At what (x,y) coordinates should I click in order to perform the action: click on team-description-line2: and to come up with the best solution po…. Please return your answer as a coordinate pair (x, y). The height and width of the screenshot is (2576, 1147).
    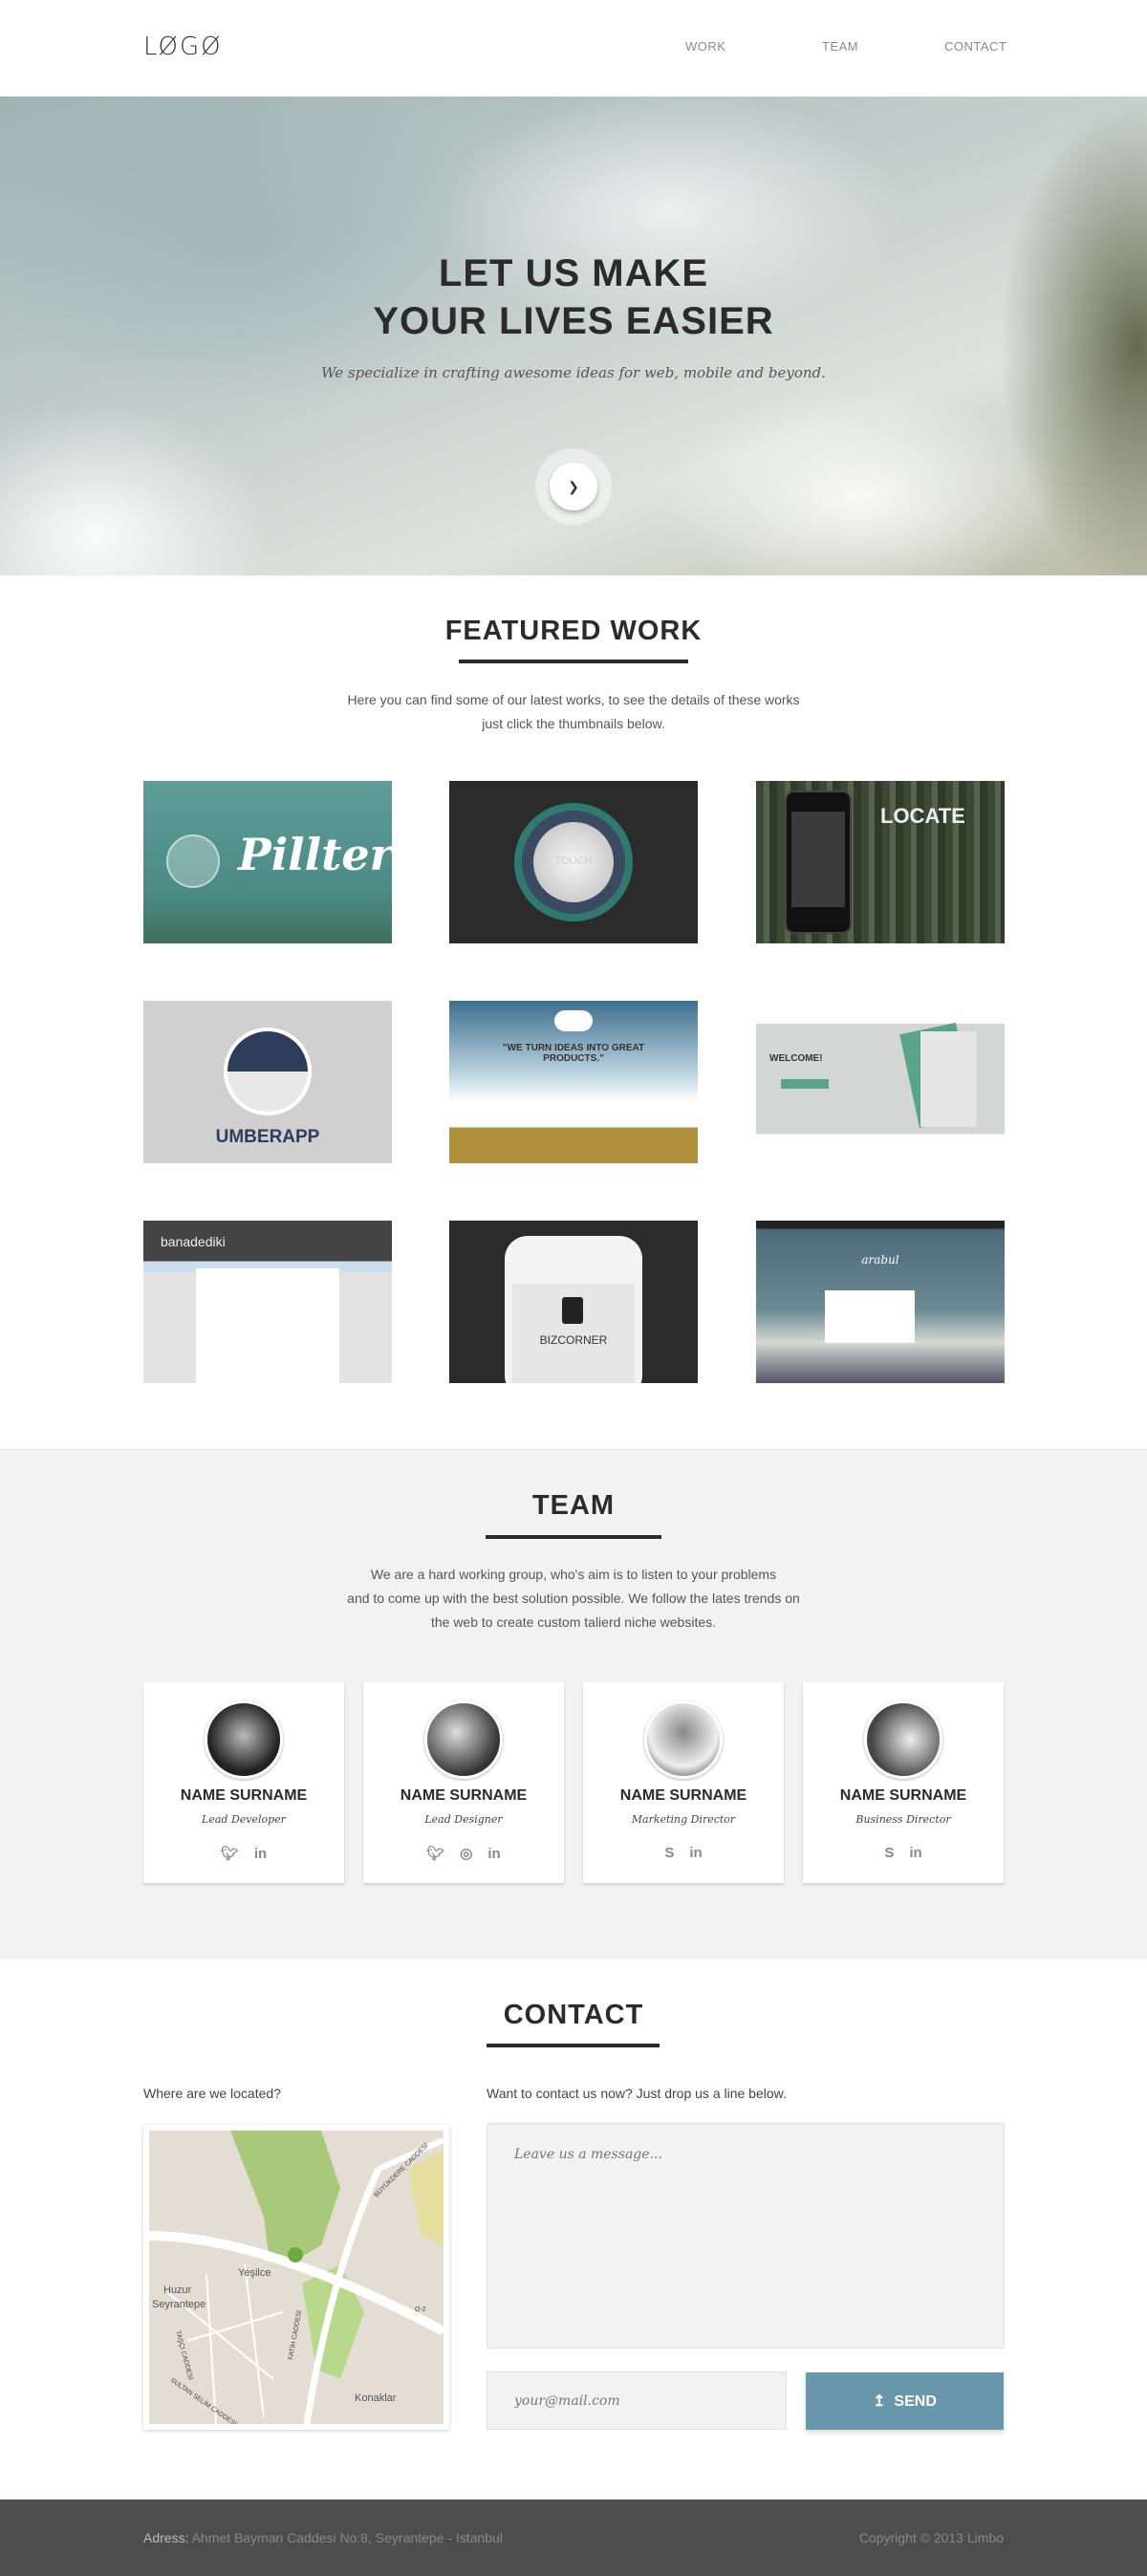
    Looking at the image, I should click on (573, 1598).